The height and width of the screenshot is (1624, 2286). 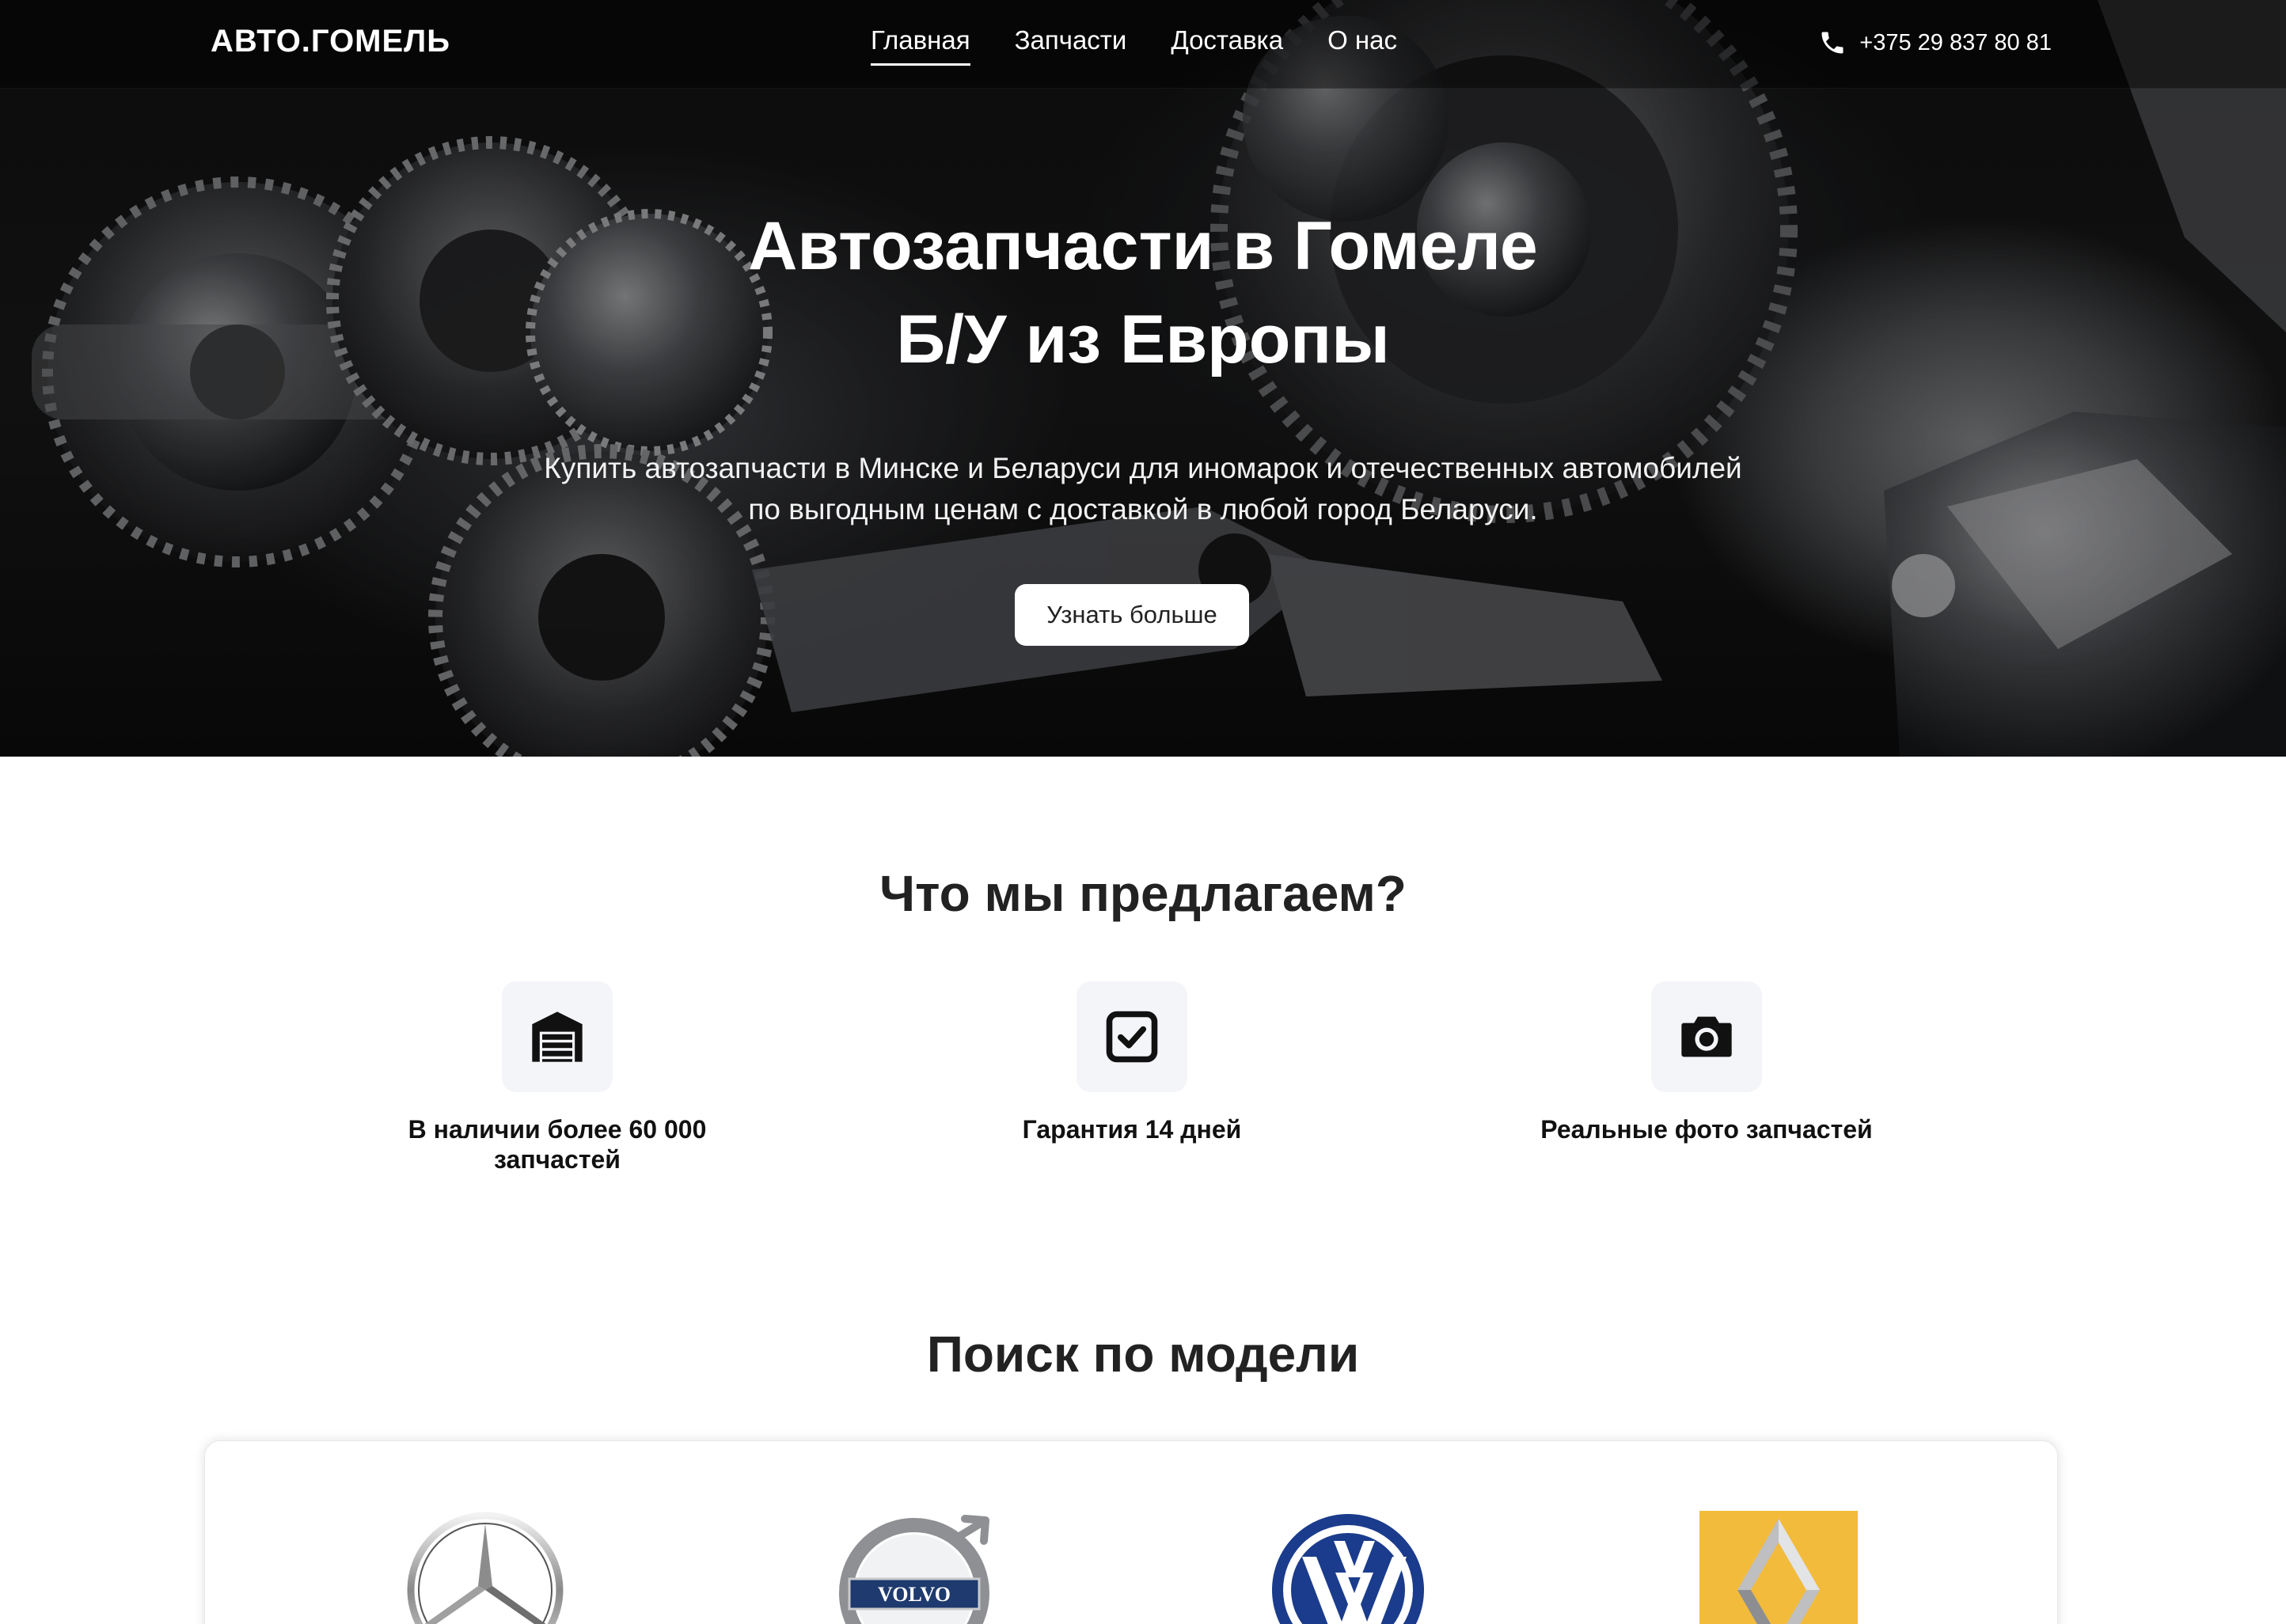 What do you see at coordinates (558, 1159) in the screenshot?
I see `feature-label-line2: запчастей` at bounding box center [558, 1159].